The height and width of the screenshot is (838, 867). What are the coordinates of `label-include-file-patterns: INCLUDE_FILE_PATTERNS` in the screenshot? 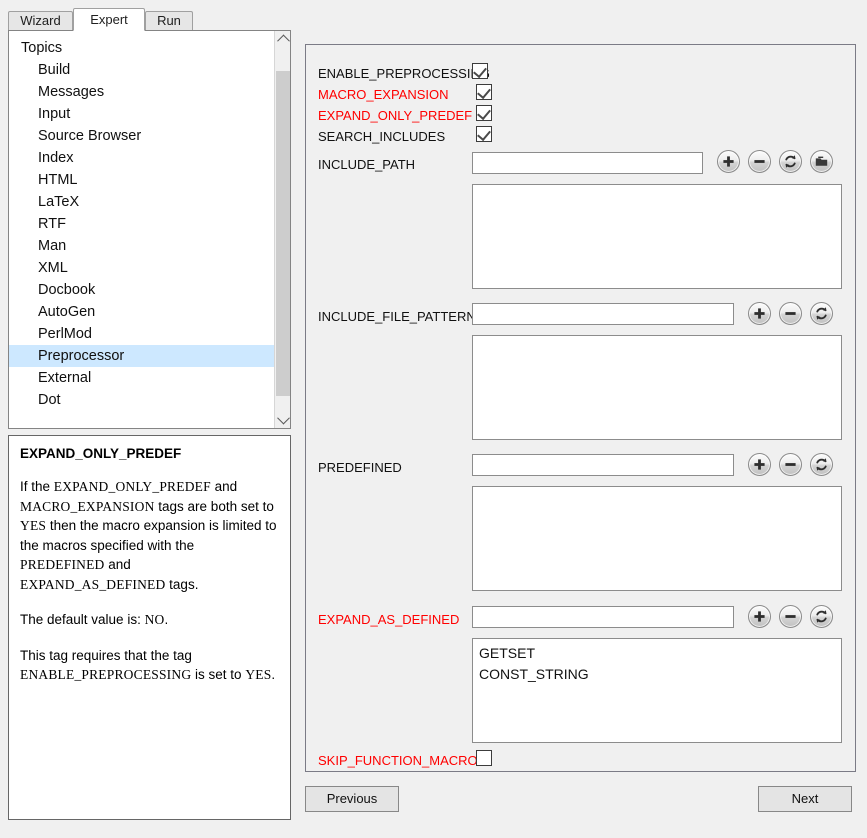 It's located at (401, 316).